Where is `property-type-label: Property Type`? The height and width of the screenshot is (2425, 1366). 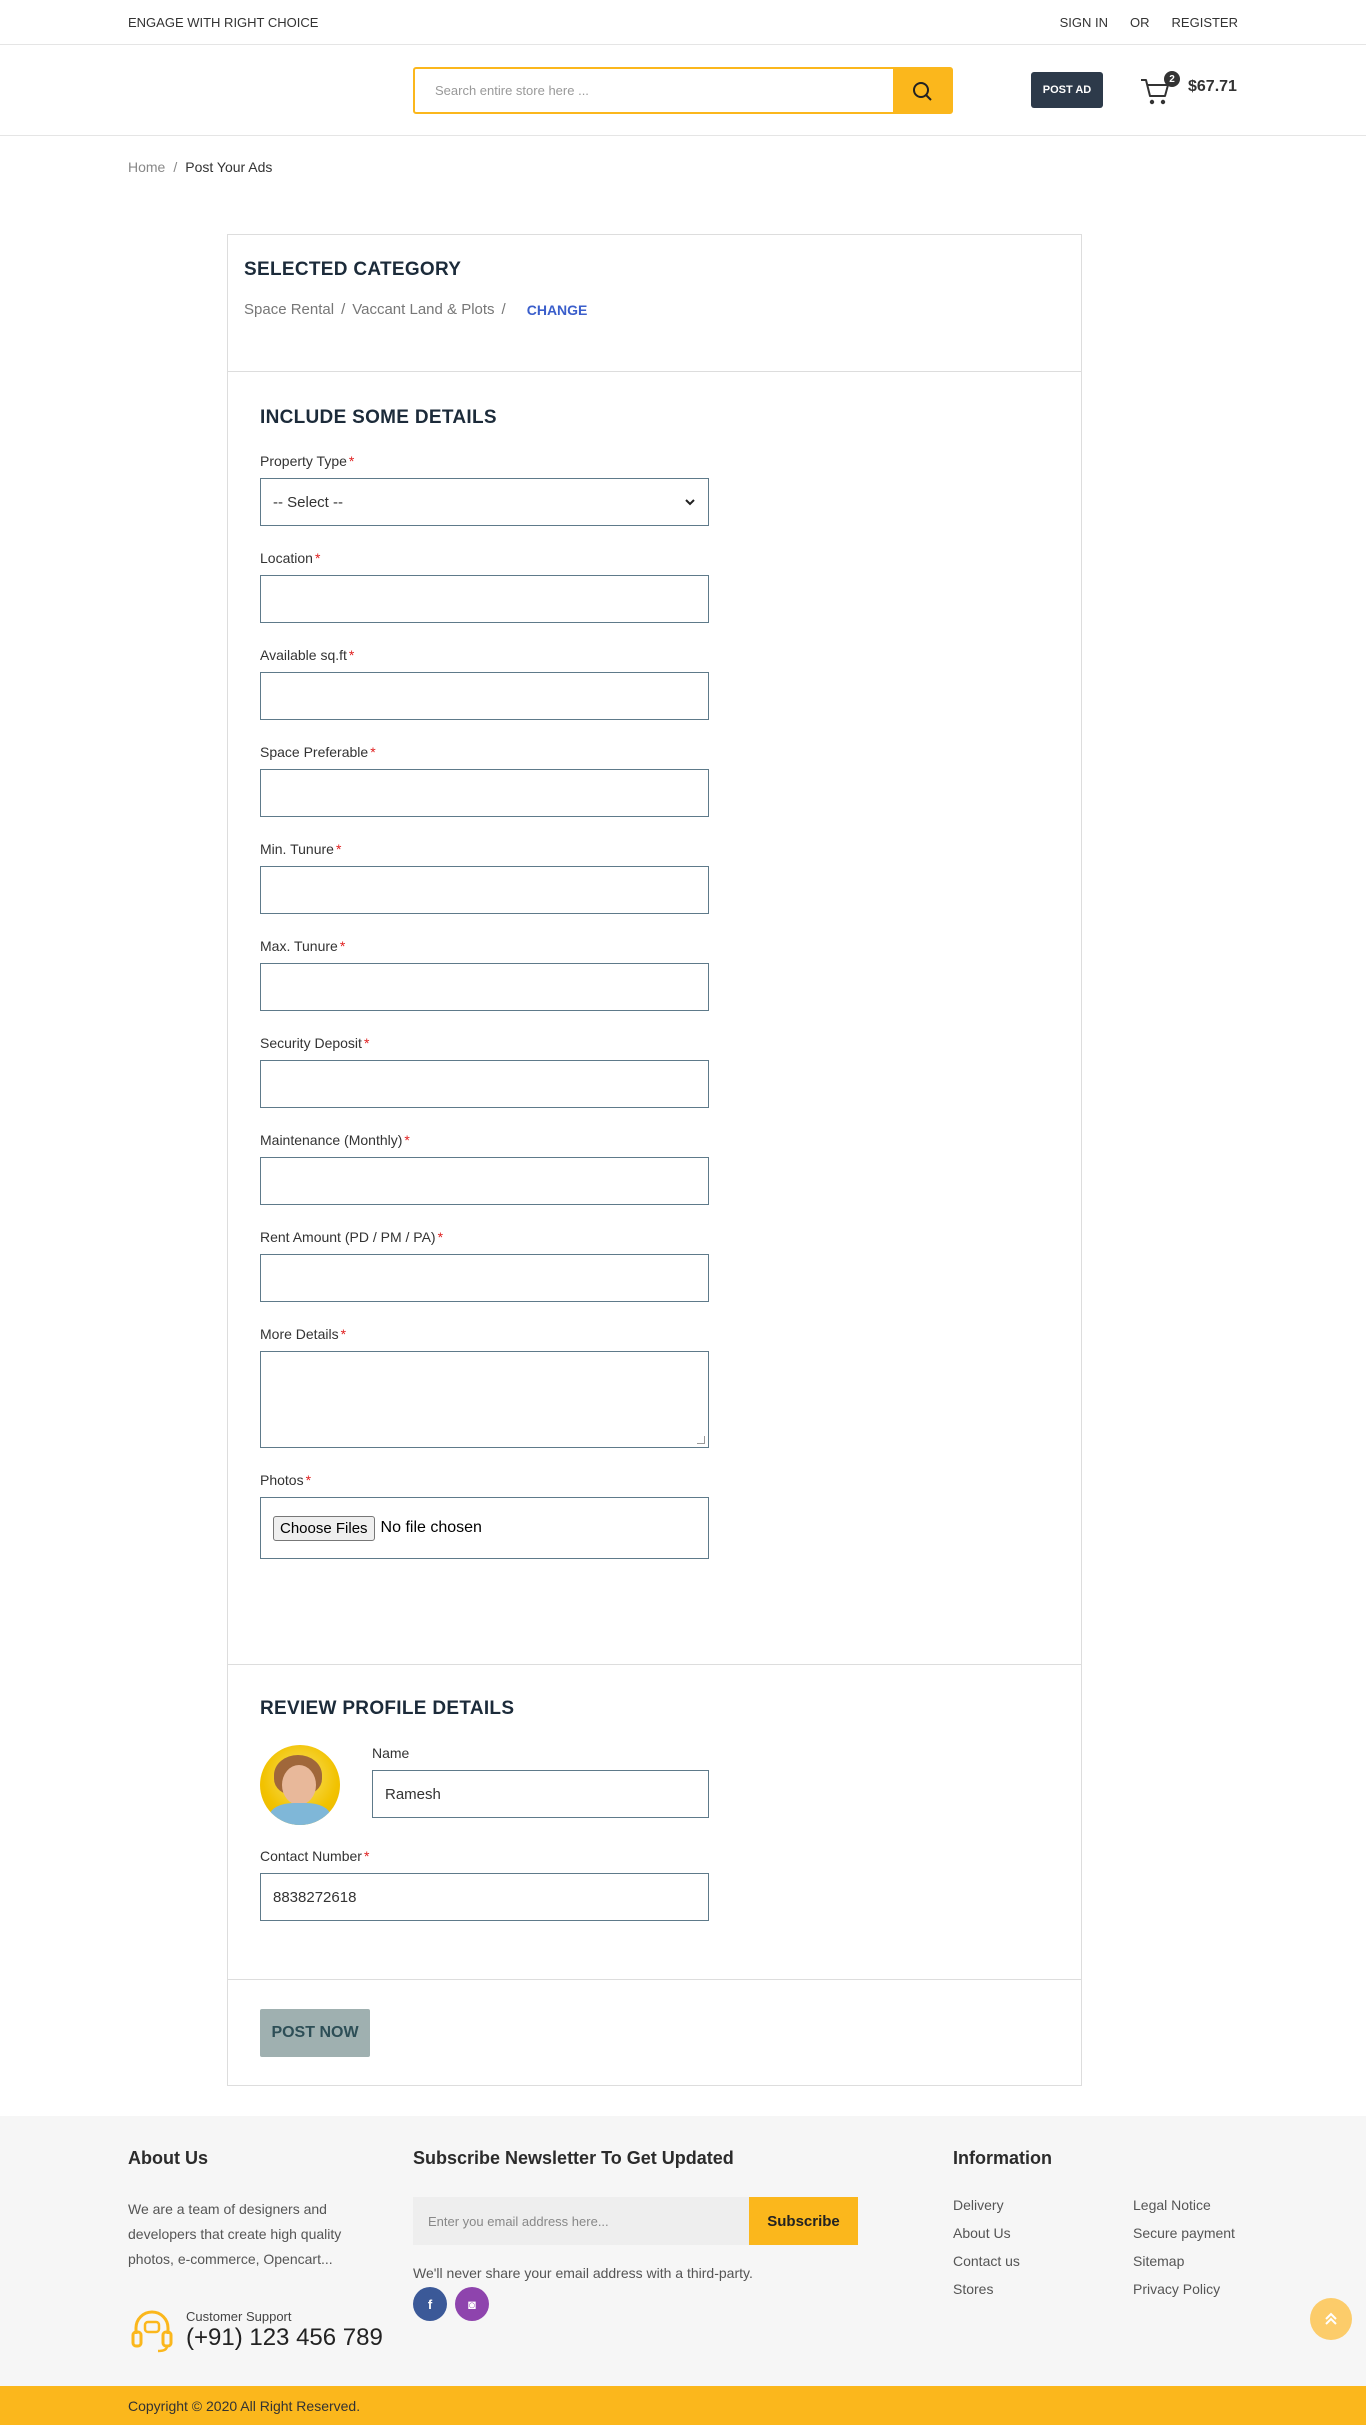
property-type-label: Property Type is located at coordinates (303, 461).